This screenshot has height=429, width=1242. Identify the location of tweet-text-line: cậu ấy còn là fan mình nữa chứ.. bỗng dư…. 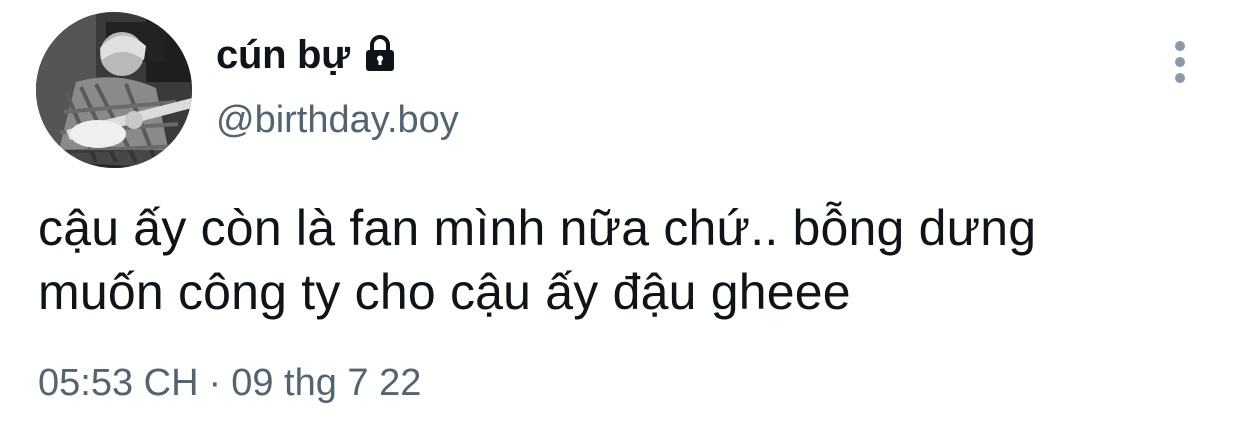
(537, 228).